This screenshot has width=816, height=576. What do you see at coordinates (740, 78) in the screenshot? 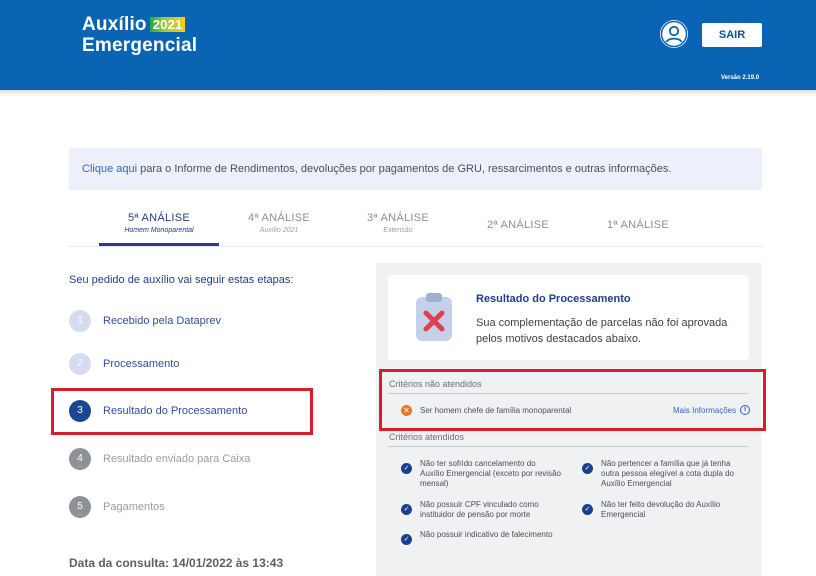
I see `app-version: Versão 2.19.0` at bounding box center [740, 78].